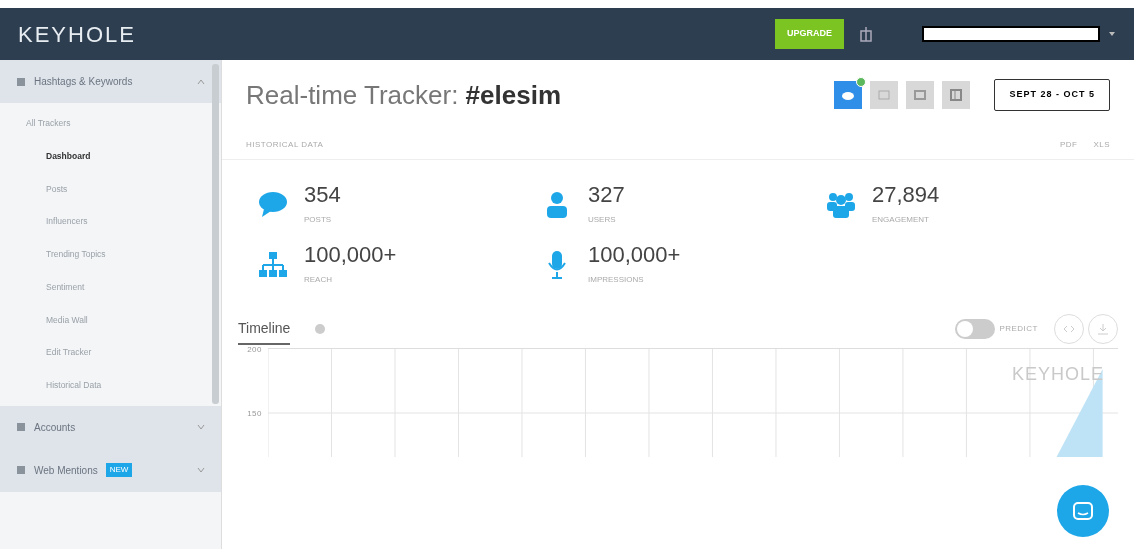  What do you see at coordinates (906, 195) in the screenshot?
I see `stat-value: 27,894` at bounding box center [906, 195].